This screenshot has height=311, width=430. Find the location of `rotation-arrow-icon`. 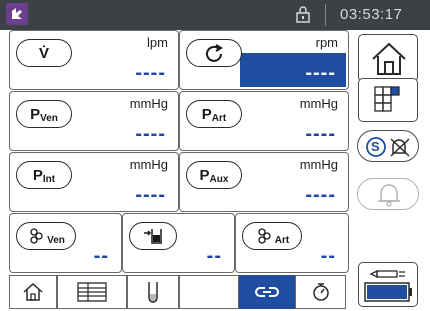

rotation-arrow-icon is located at coordinates (214, 53).